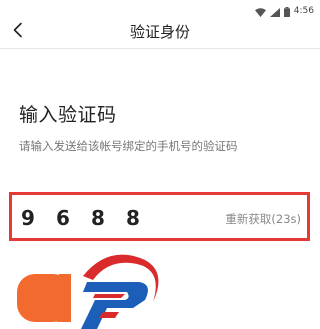 This screenshot has height=329, width=320. What do you see at coordinates (92, 289) in the screenshot?
I see `brand-logo` at bounding box center [92, 289].